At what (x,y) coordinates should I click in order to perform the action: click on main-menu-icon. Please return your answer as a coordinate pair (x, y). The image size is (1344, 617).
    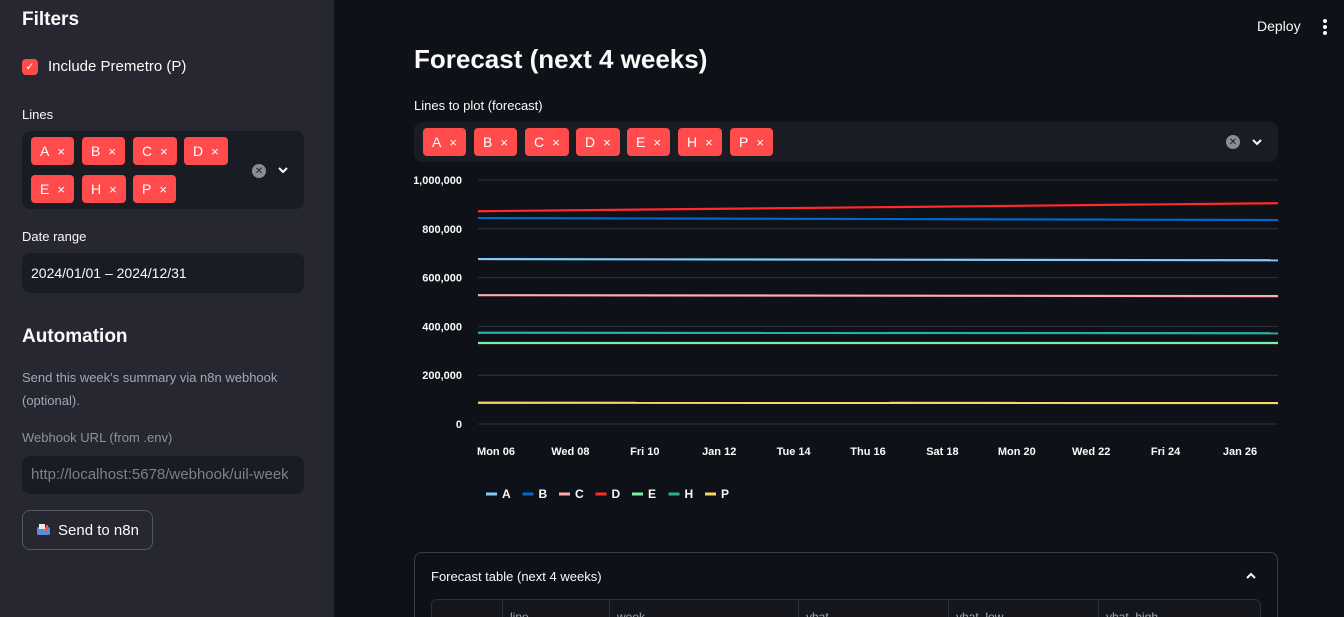
    Looking at the image, I should click on (1325, 27).